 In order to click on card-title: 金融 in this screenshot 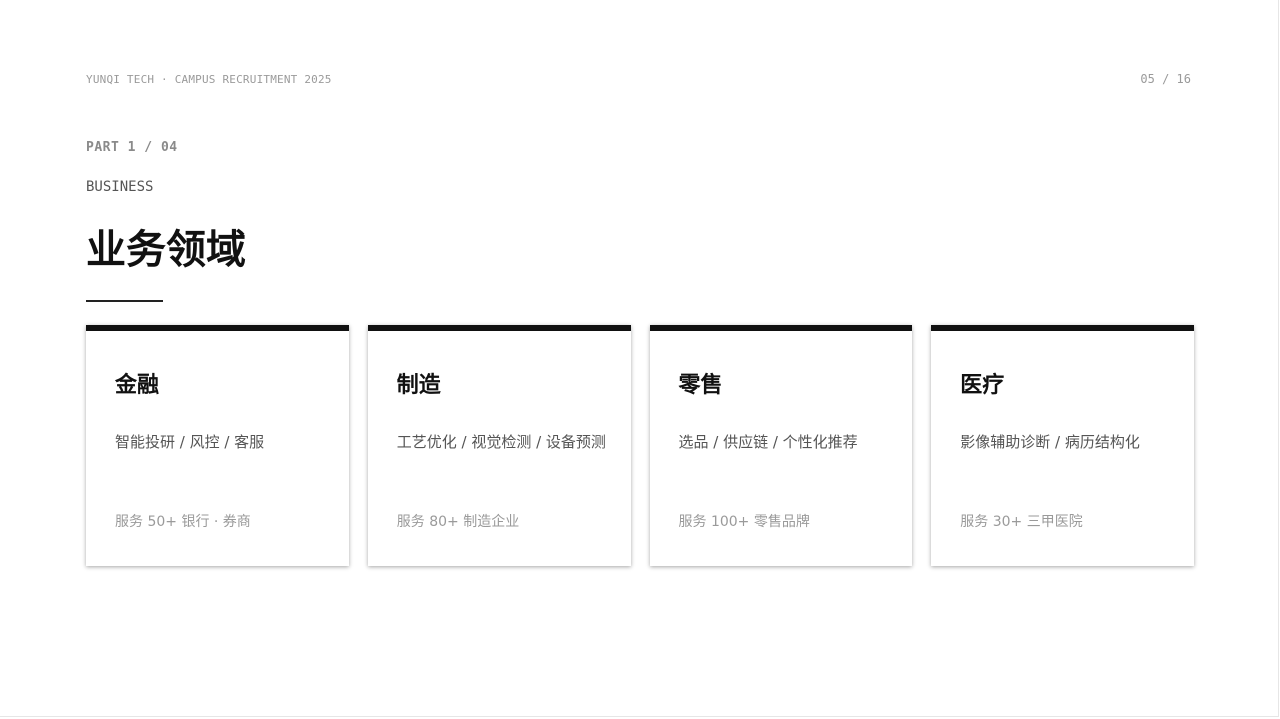, I will do `click(137, 385)`.